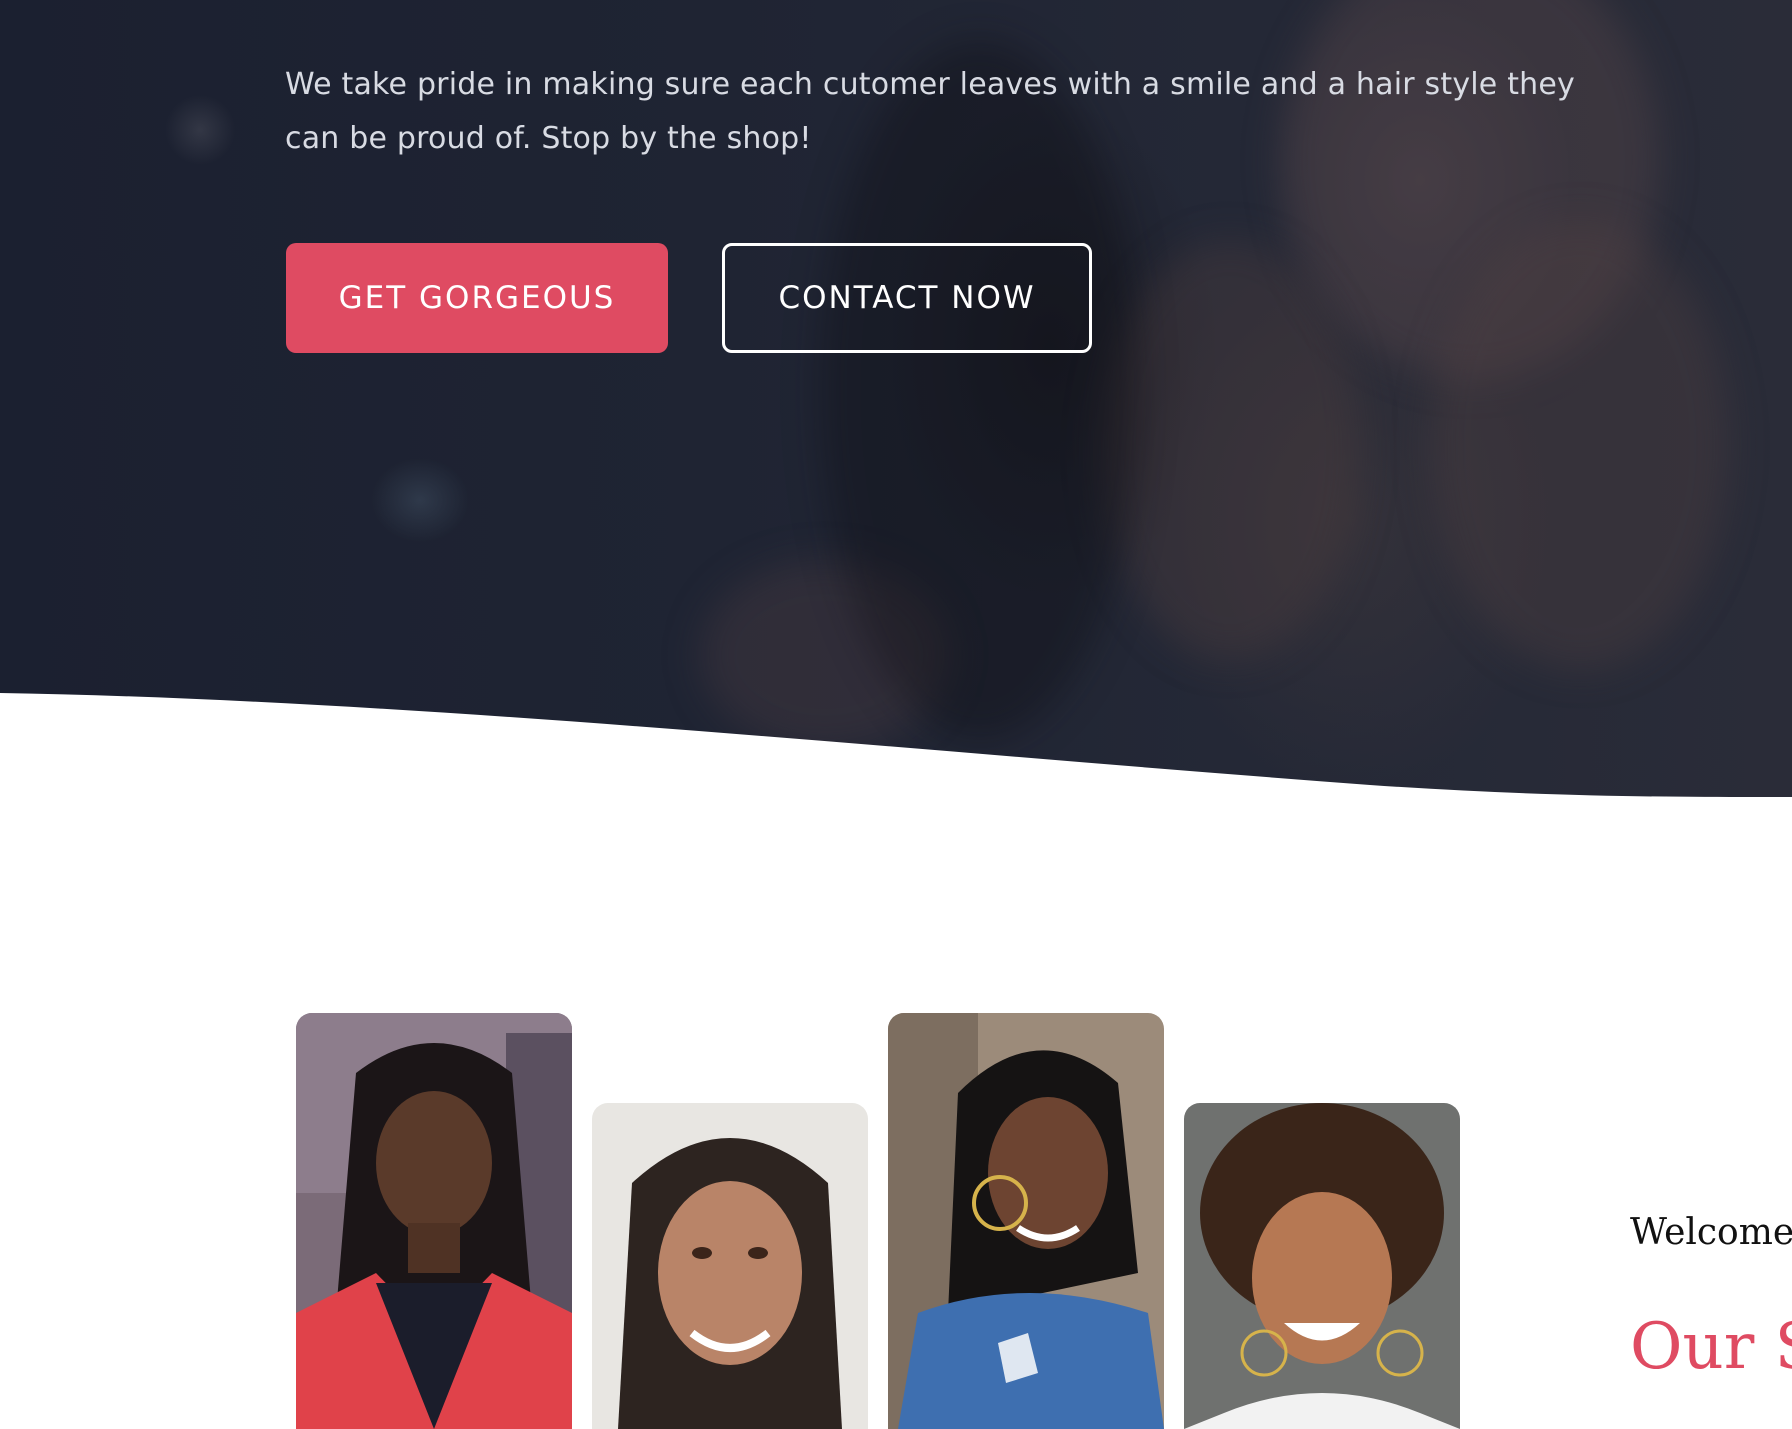 Image resolution: width=1792 pixels, height=1429 pixels. Describe the element at coordinates (1711, 1232) in the screenshot. I see `welcome-text: Welcome` at that location.